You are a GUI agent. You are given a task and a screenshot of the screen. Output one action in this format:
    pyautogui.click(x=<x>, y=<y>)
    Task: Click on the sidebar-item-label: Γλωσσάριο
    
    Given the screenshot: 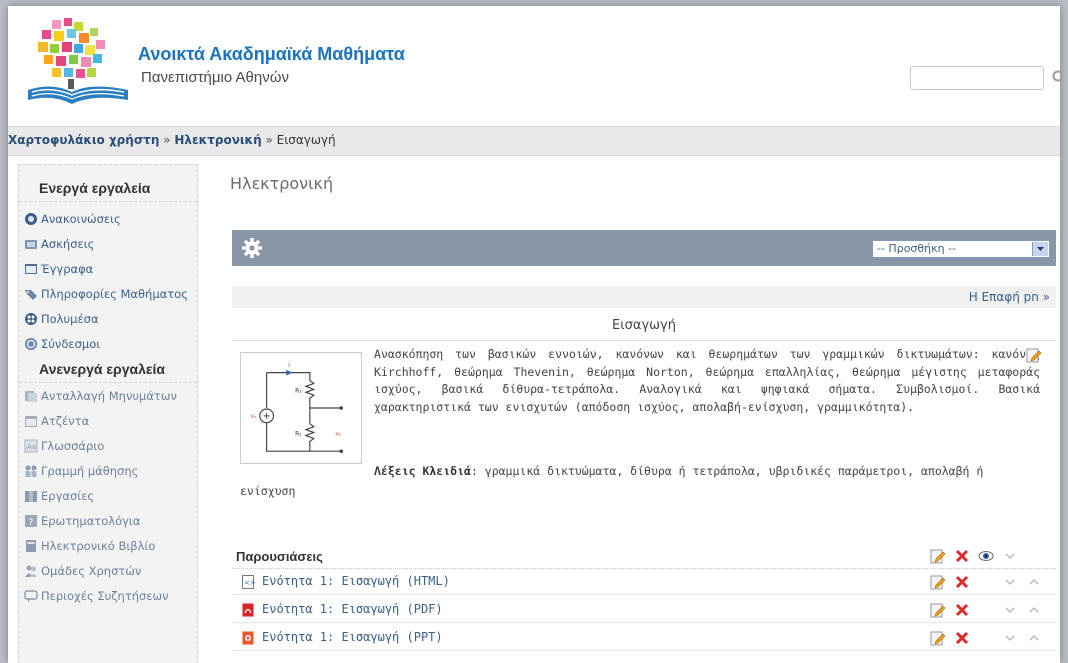 What is the action you would take?
    pyautogui.click(x=73, y=445)
    